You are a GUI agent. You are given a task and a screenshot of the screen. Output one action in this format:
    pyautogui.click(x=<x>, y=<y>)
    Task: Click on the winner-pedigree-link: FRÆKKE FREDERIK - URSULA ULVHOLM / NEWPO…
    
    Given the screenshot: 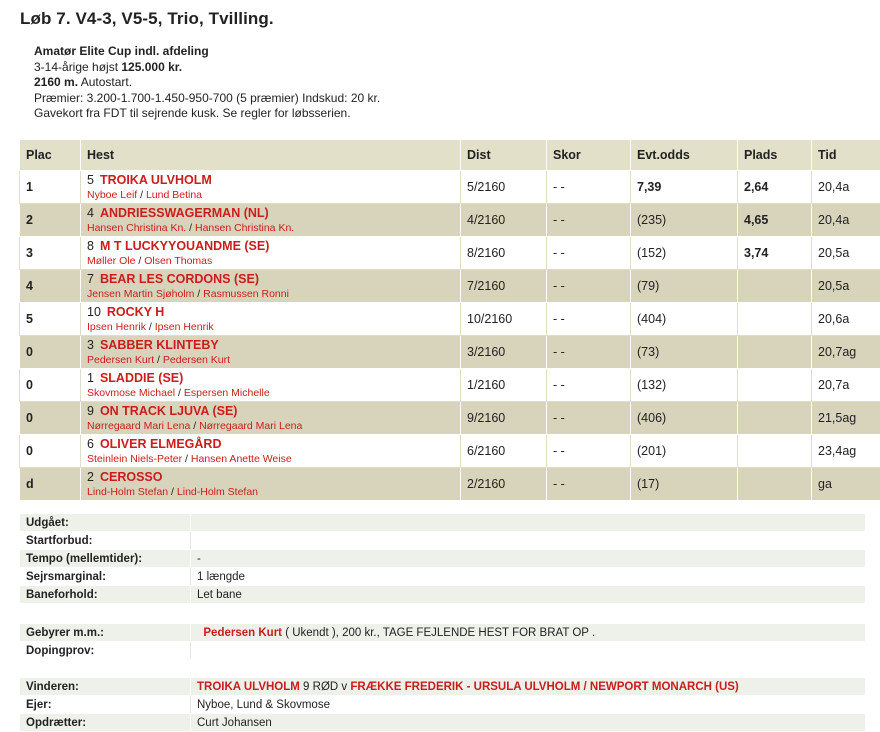 What is the action you would take?
    pyautogui.click(x=544, y=687)
    